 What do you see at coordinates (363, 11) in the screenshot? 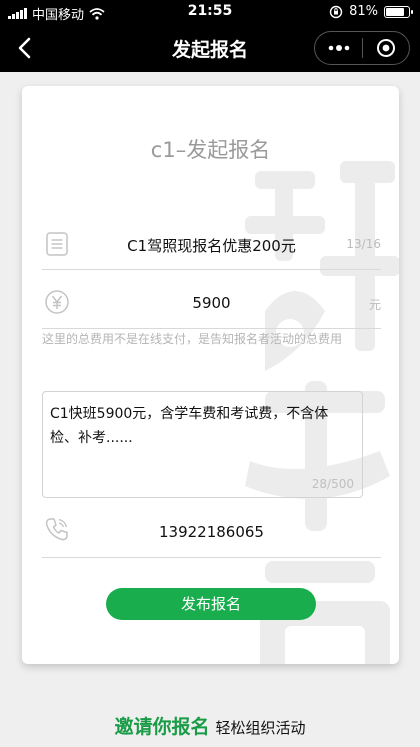
I see `battery-percent: 81%` at bounding box center [363, 11].